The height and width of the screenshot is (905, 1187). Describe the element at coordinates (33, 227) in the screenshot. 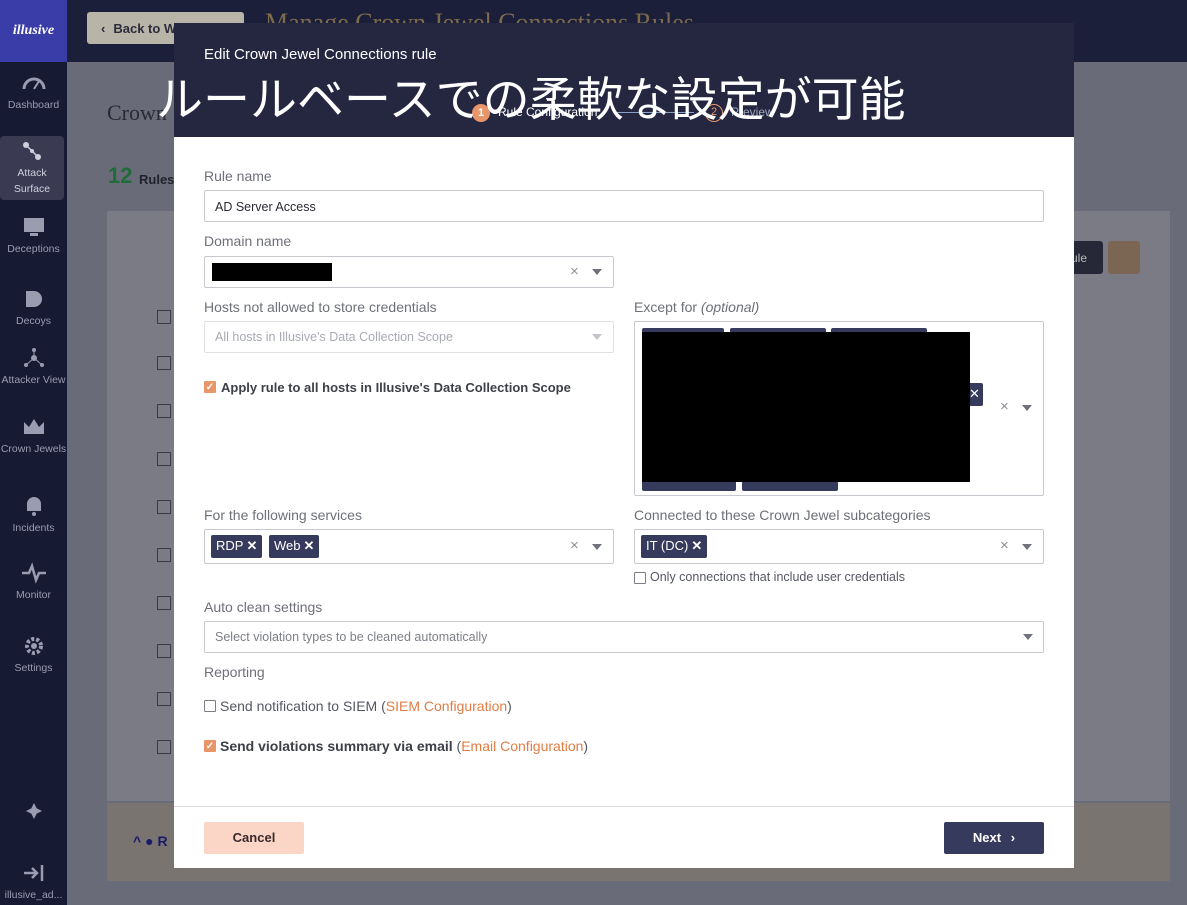

I see `monitor-icon` at that location.